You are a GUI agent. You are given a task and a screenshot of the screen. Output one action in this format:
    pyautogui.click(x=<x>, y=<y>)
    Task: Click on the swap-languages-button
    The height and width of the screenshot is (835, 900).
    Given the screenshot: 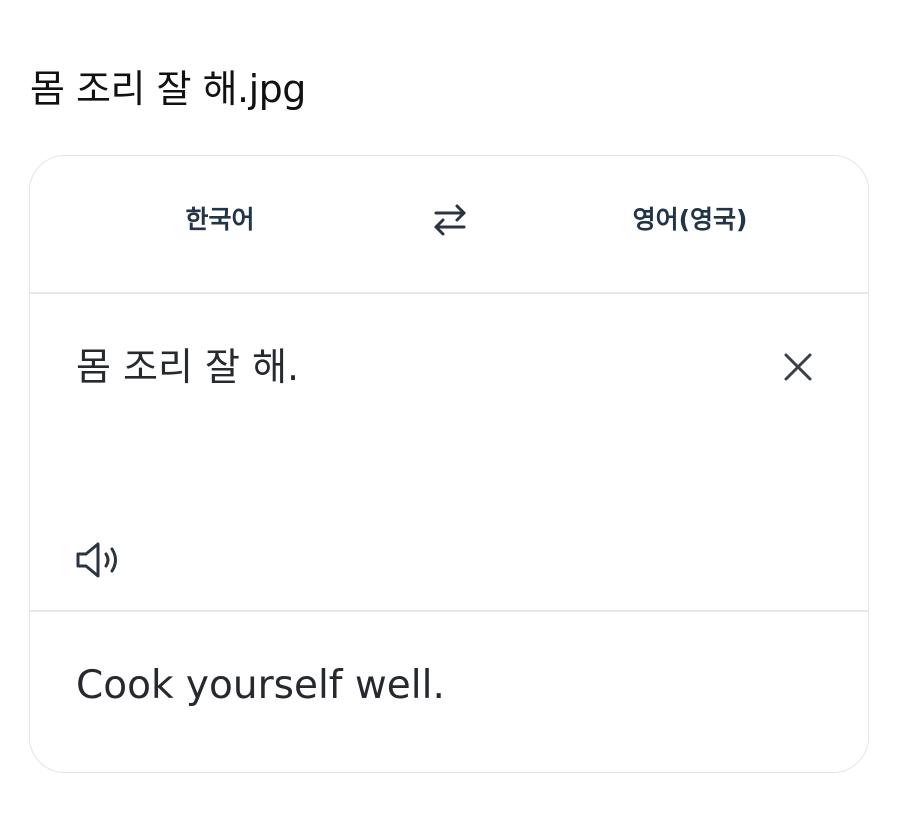 What is the action you would take?
    pyautogui.click(x=450, y=220)
    